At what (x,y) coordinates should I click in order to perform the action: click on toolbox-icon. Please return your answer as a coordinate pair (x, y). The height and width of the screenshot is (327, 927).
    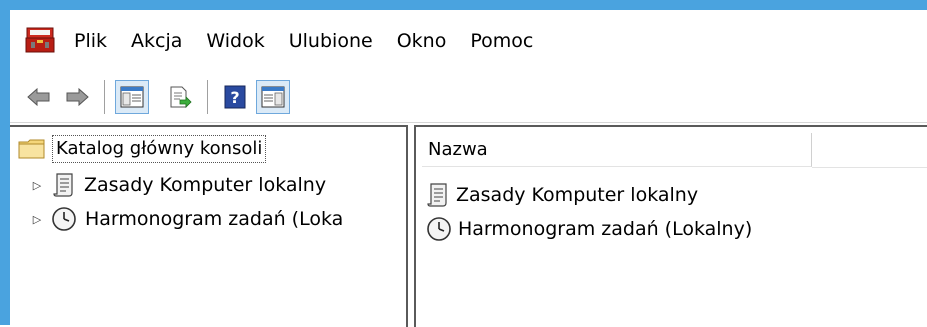
    Looking at the image, I should click on (40, 41).